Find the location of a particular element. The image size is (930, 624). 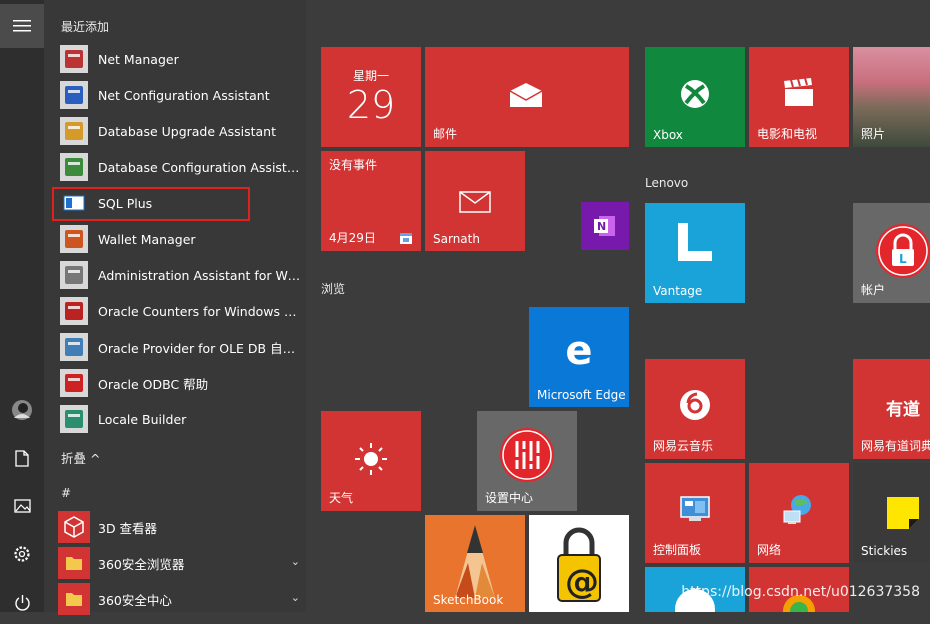

network-globe-icon is located at coordinates (797, 509).